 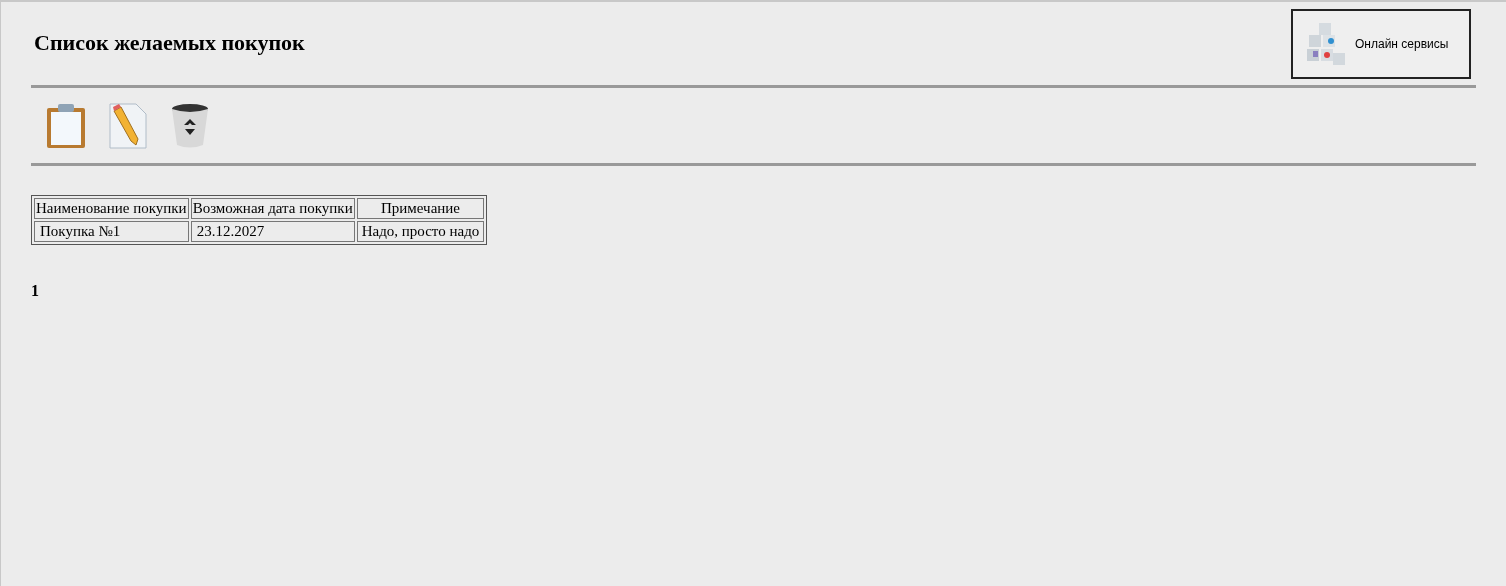 What do you see at coordinates (420, 208) in the screenshot?
I see `column-header: Примечание` at bounding box center [420, 208].